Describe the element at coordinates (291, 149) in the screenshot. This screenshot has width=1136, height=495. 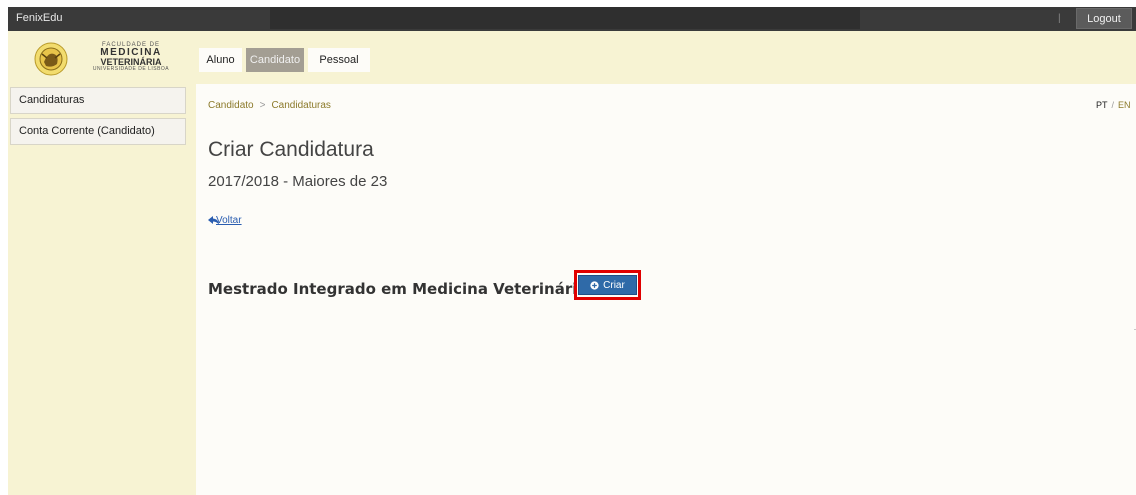
I see `page-title: Criar Candidatura` at that location.